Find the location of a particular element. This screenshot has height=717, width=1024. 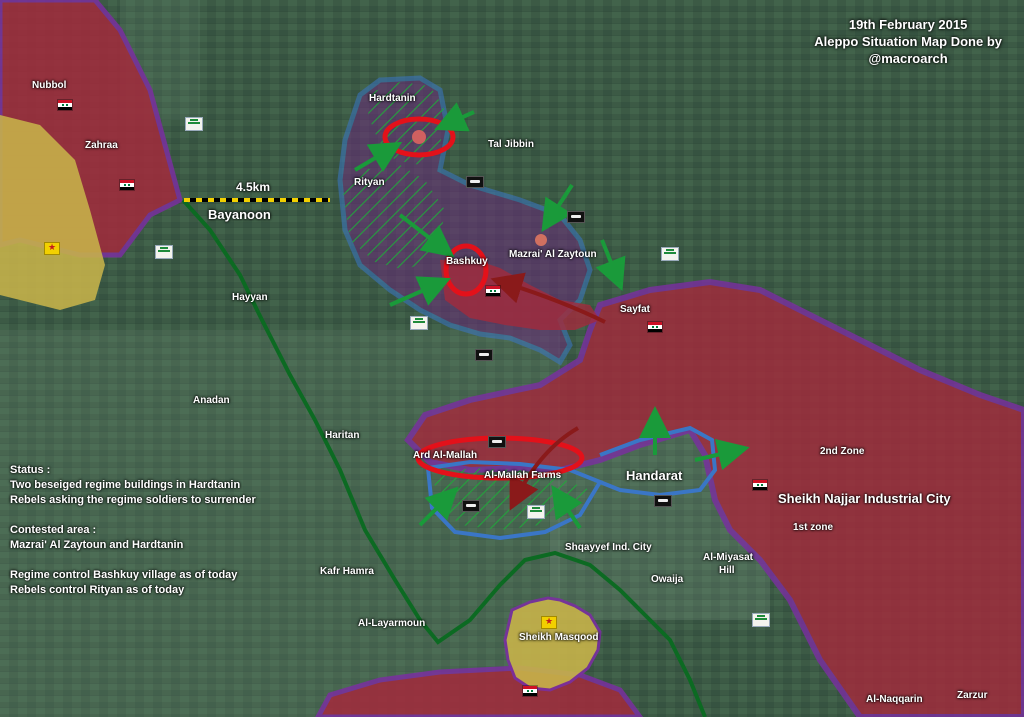

place-kafr-hamra: Kafr Hamra is located at coordinates (347, 571).